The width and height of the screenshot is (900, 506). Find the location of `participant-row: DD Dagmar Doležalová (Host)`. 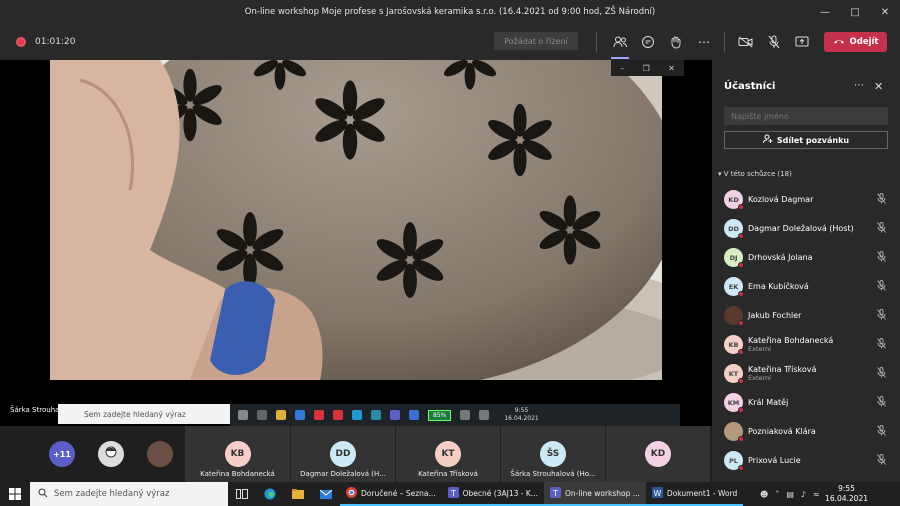

participant-row: DD Dagmar Doležalová (Host) is located at coordinates (806, 228).